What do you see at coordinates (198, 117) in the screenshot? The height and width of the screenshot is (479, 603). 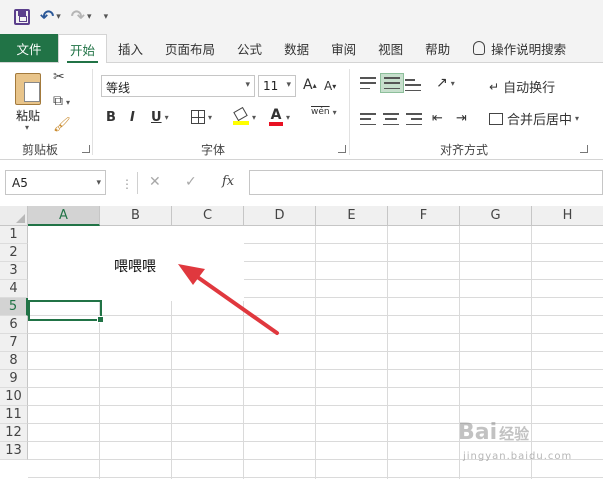 I see `borders-icon` at bounding box center [198, 117].